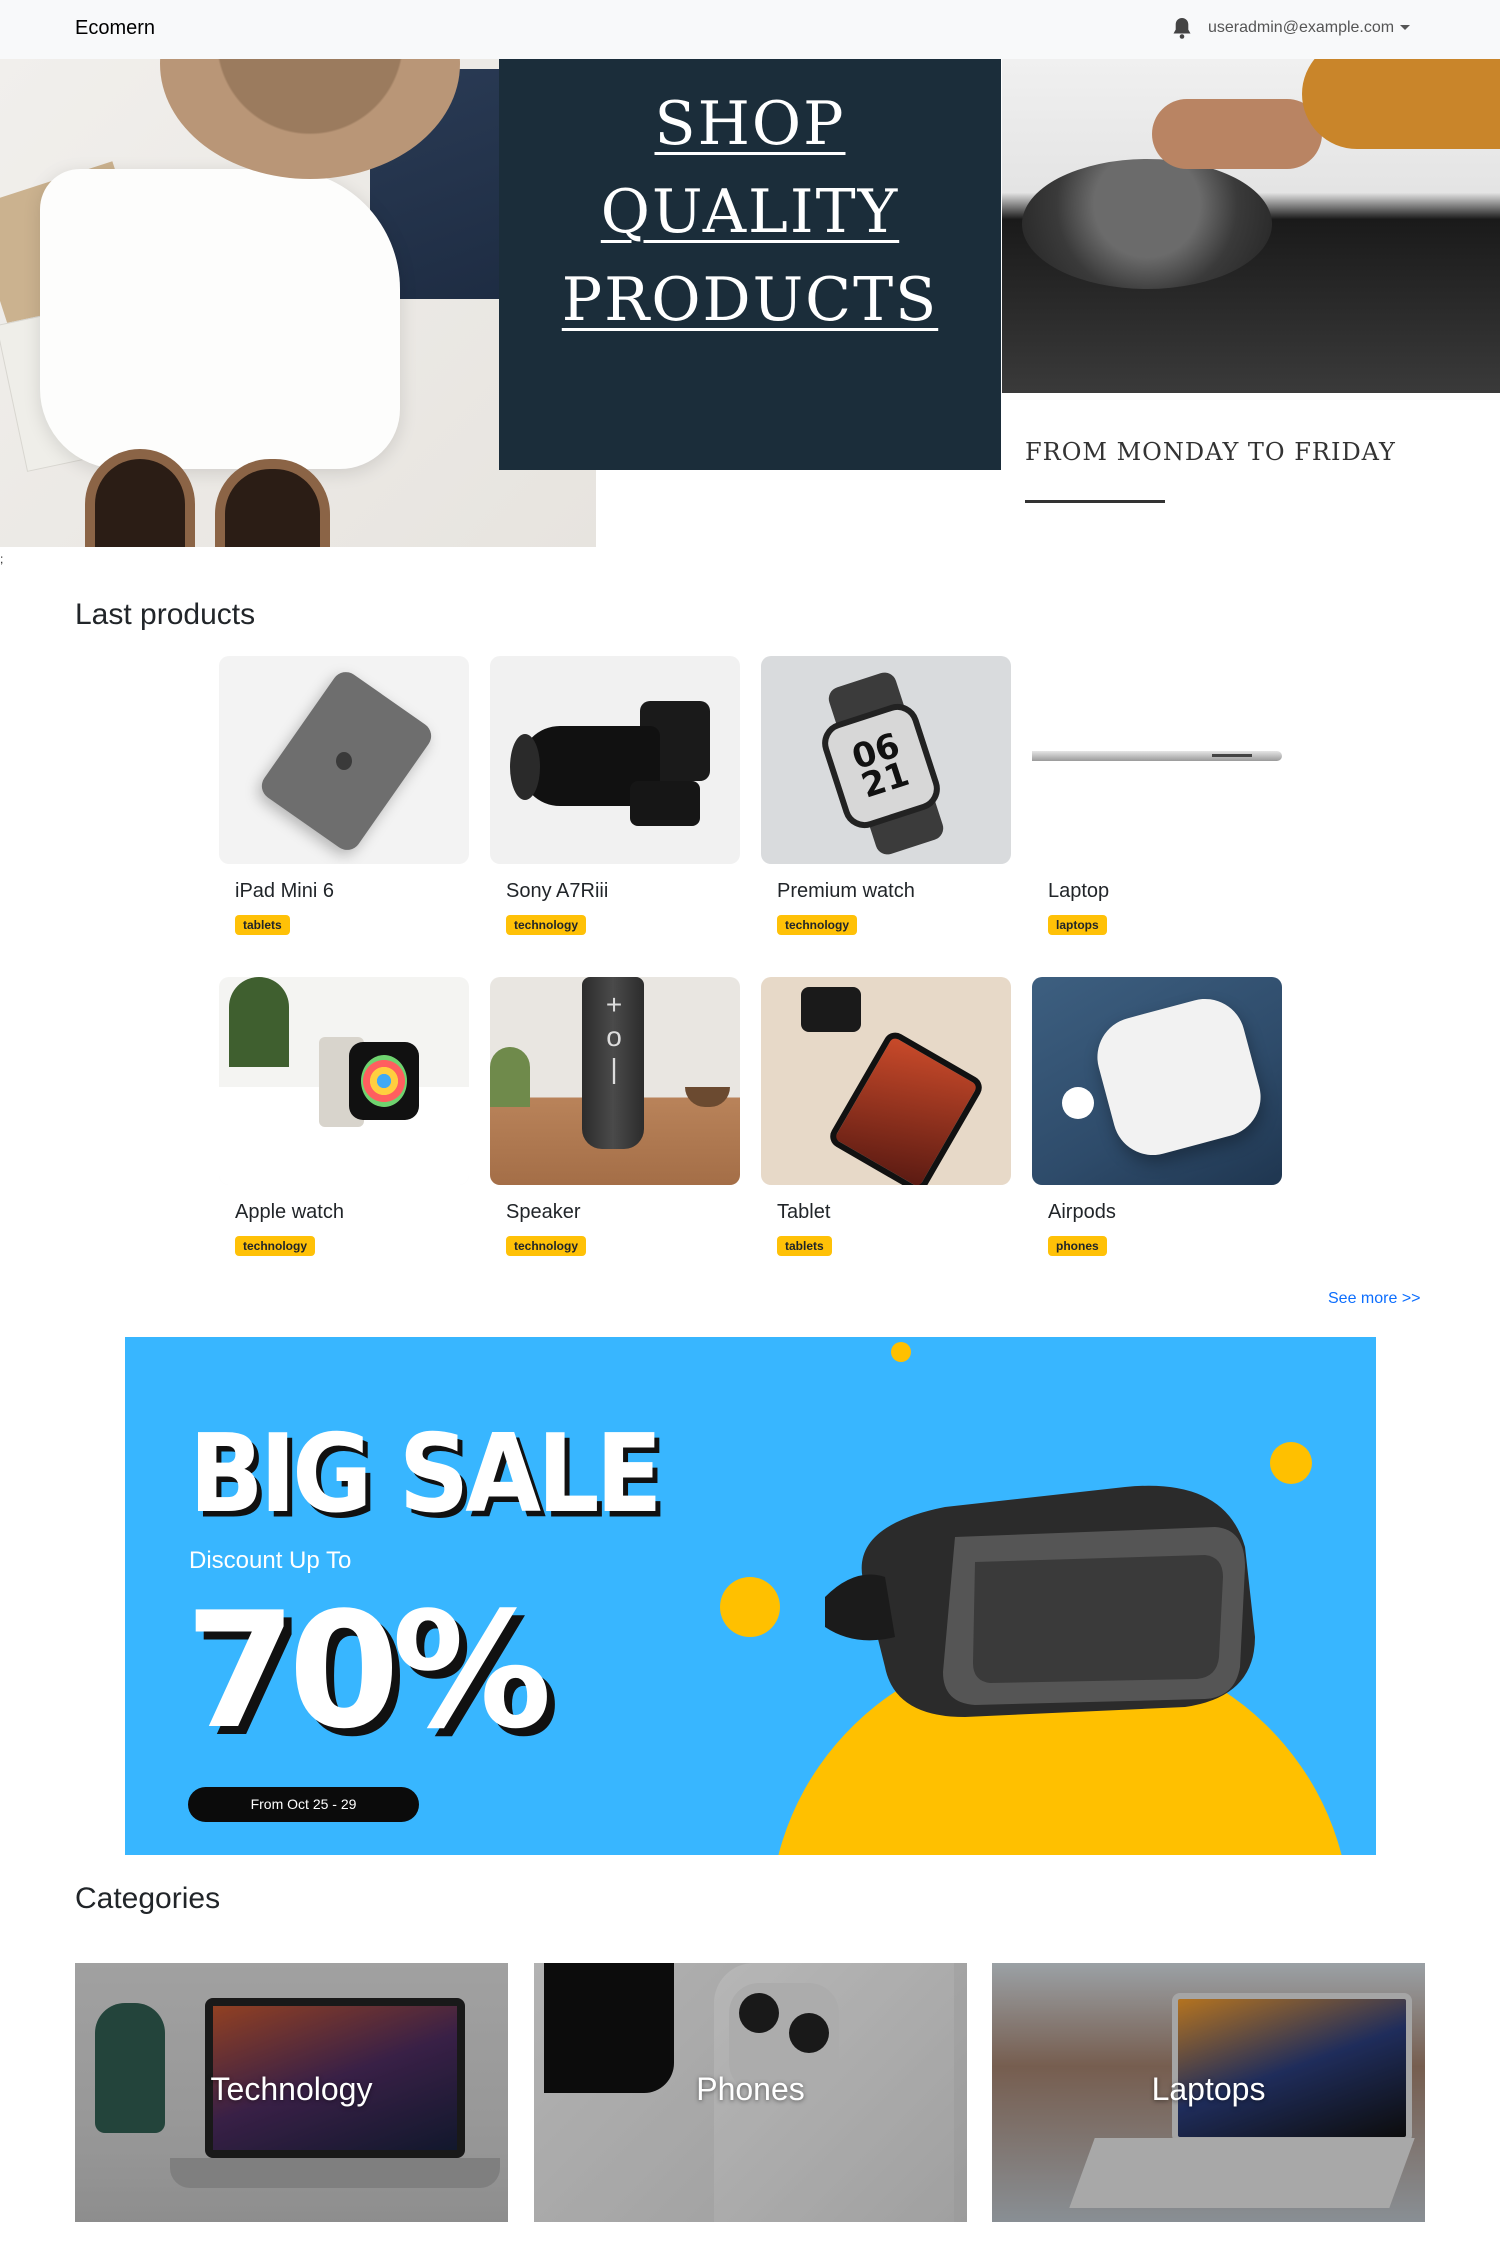 Image resolution: width=1500 pixels, height=2253 pixels. What do you see at coordinates (846, 891) in the screenshot?
I see `product-name: Premium watch` at bounding box center [846, 891].